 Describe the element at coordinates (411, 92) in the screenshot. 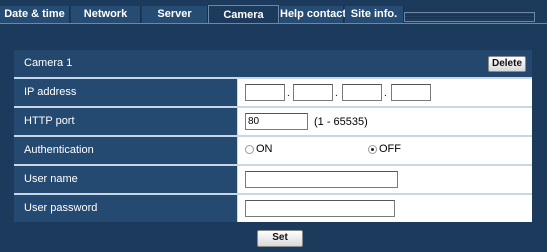

I see `ip-octet-4-input` at that location.